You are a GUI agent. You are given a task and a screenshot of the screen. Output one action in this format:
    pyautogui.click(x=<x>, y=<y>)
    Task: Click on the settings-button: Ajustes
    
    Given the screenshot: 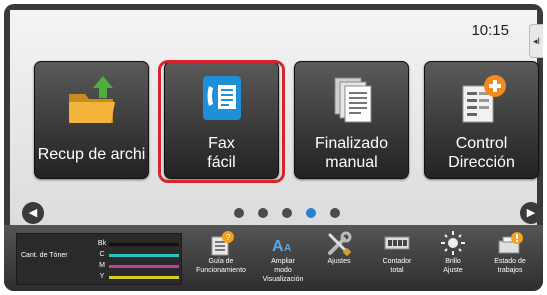 What is the action you would take?
    pyautogui.click(x=339, y=259)
    